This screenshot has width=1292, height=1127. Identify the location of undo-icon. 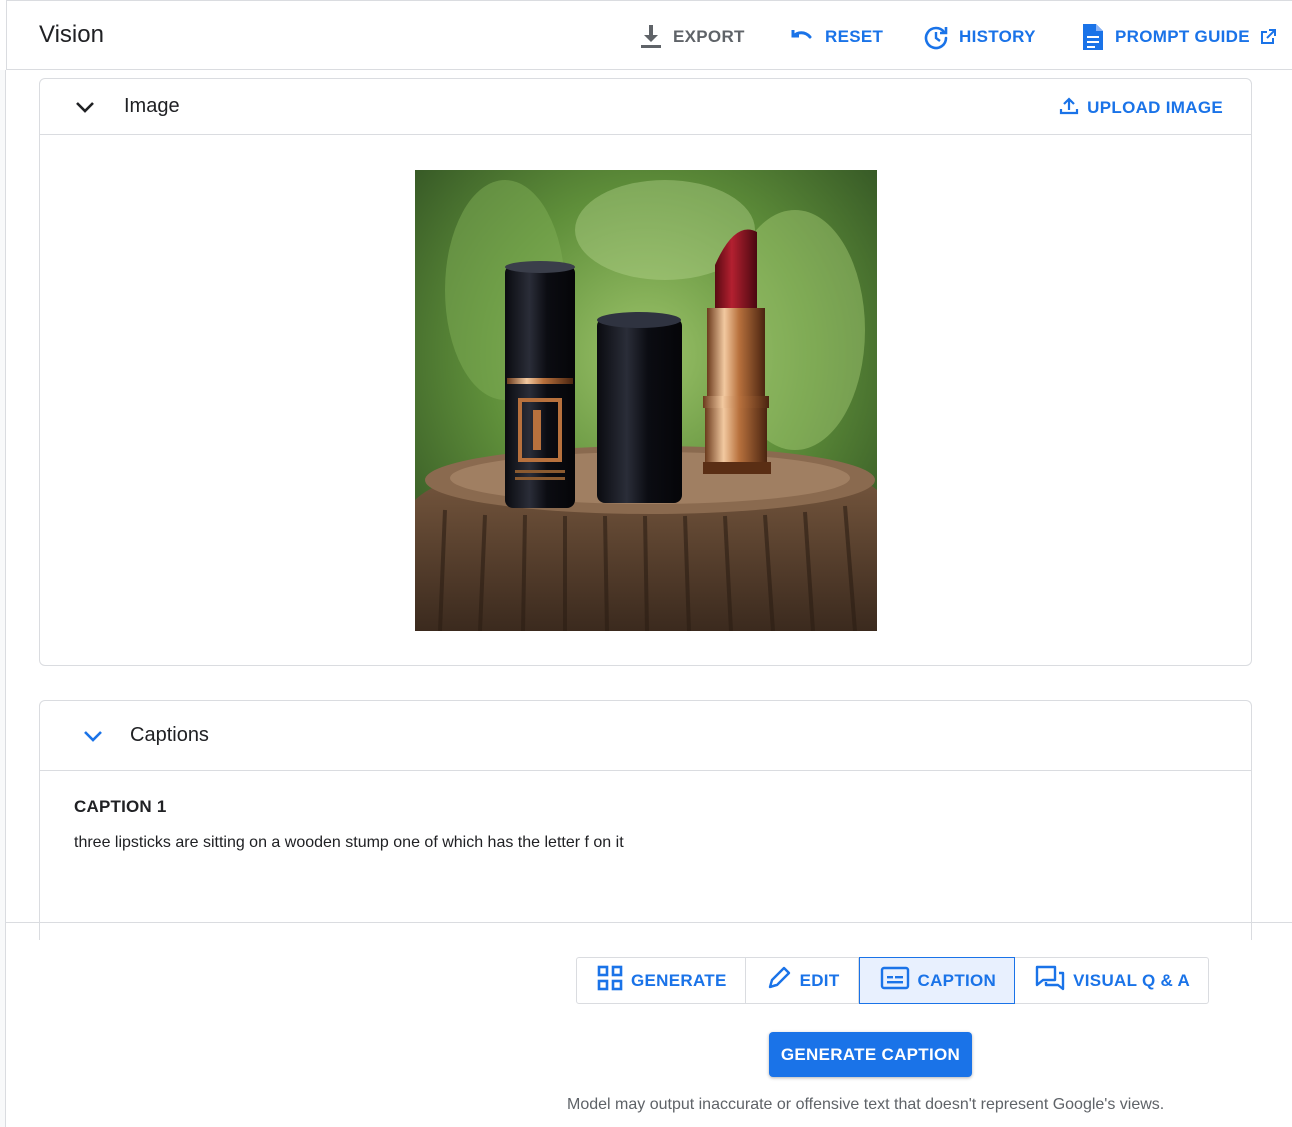
(801, 37).